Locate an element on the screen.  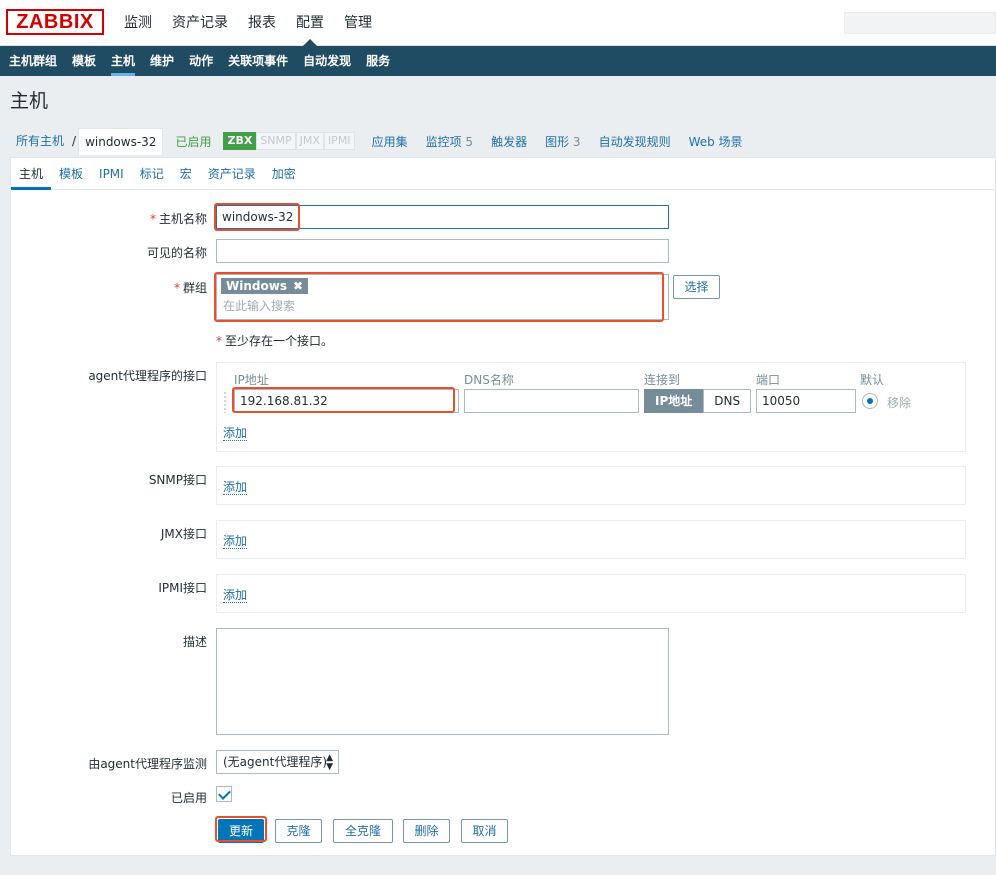
highlight-update is located at coordinates (241, 829).